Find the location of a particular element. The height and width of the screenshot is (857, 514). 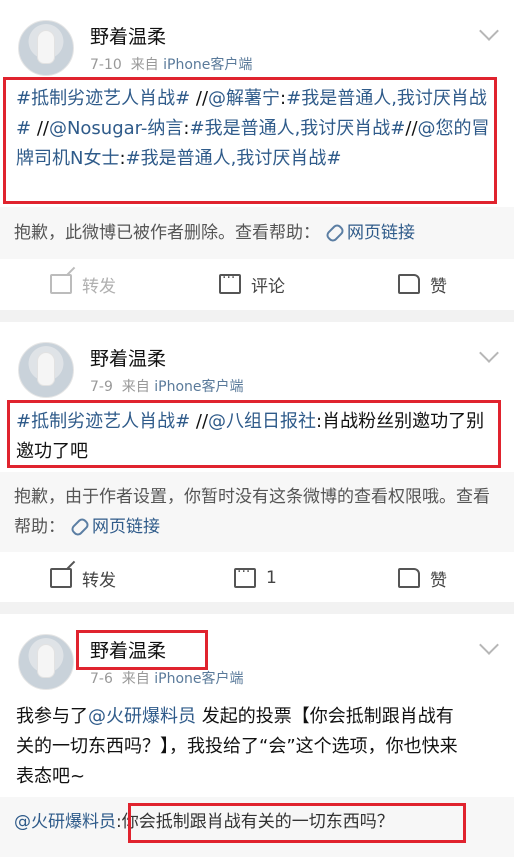

topic-or-mention-link: @Nosugar-纳言 is located at coordinates (116, 128).